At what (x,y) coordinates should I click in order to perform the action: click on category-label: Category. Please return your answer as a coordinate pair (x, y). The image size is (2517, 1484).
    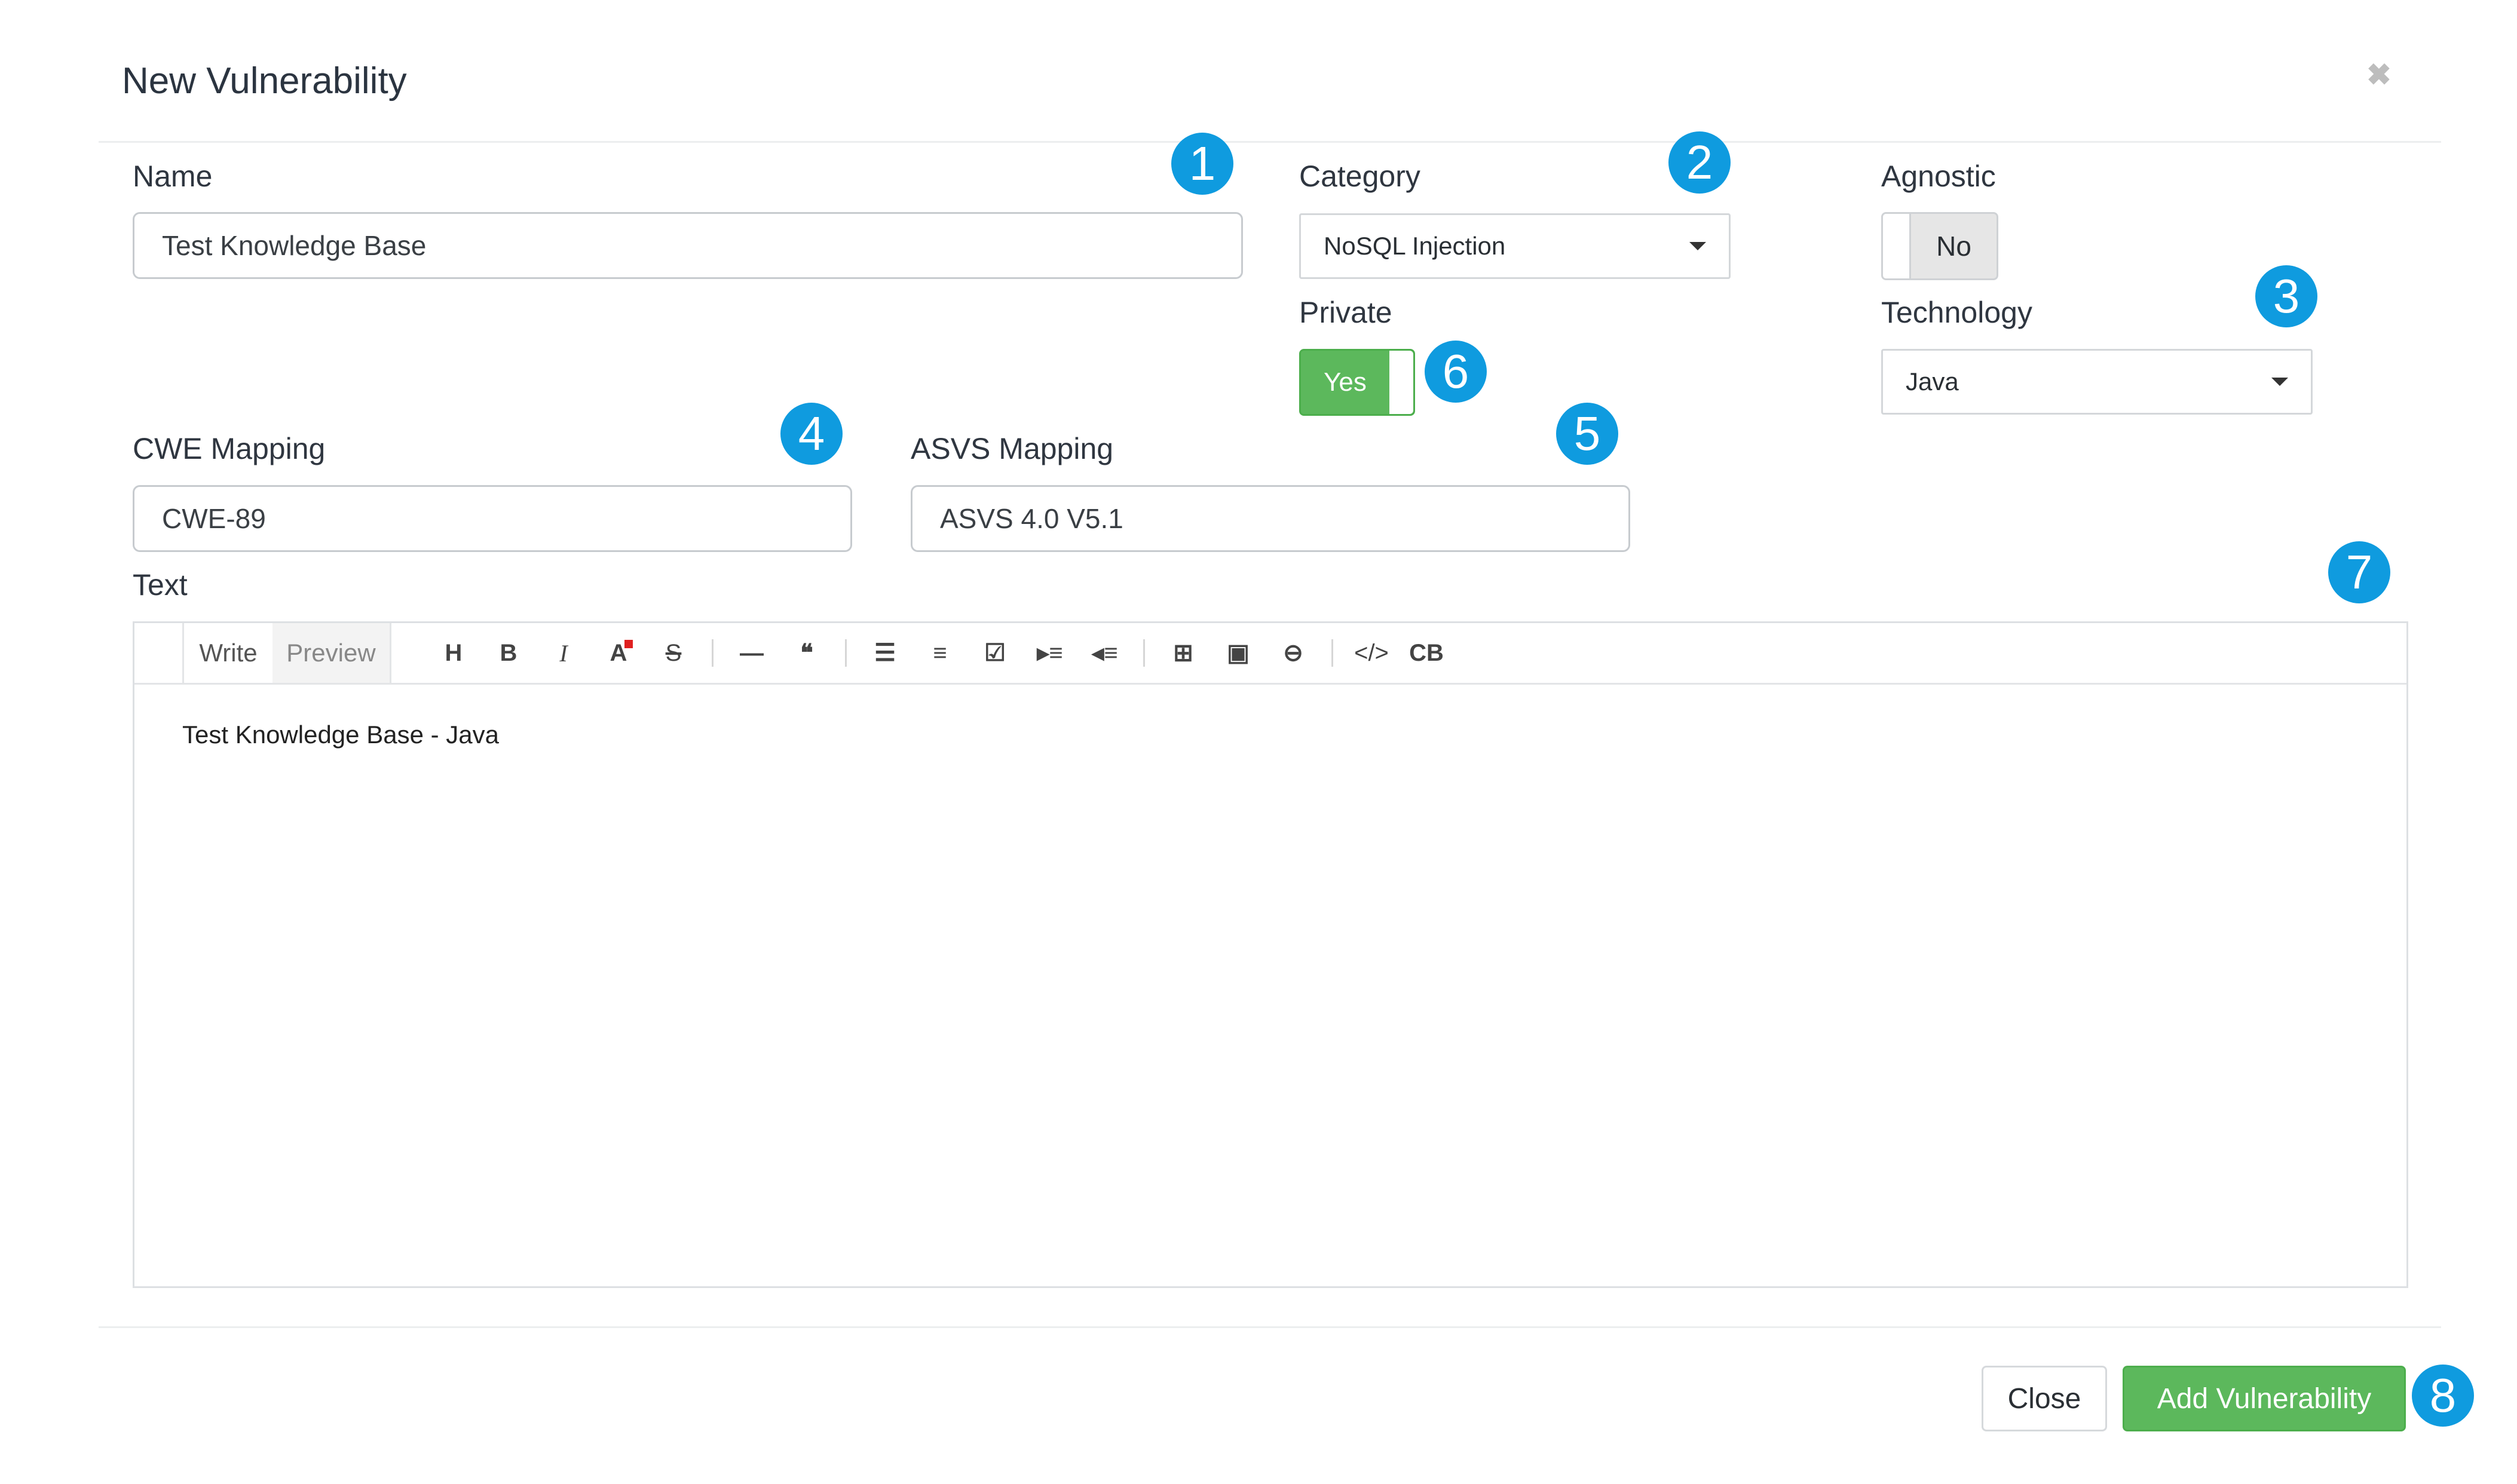
    Looking at the image, I should click on (1359, 176).